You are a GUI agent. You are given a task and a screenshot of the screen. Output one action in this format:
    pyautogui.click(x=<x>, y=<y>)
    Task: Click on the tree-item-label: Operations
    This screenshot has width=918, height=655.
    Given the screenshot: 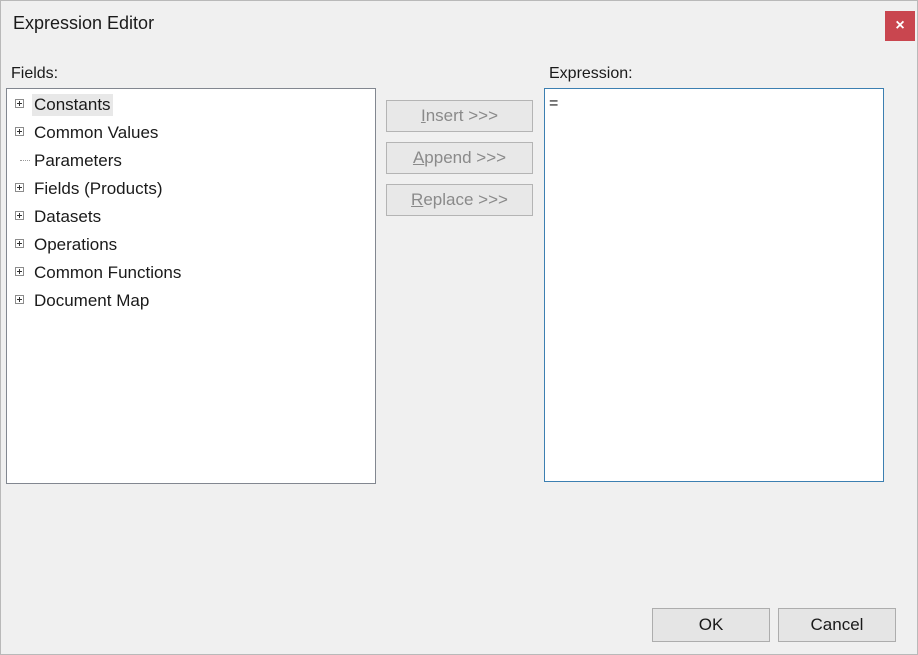 What is the action you would take?
    pyautogui.click(x=76, y=244)
    